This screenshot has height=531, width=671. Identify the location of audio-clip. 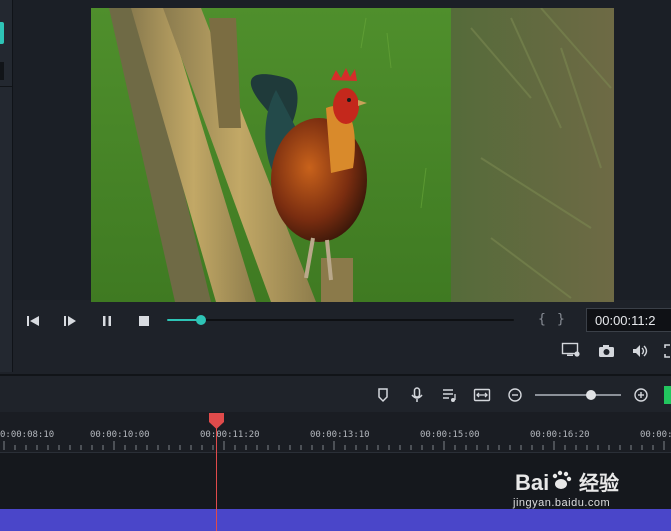
(335, 520).